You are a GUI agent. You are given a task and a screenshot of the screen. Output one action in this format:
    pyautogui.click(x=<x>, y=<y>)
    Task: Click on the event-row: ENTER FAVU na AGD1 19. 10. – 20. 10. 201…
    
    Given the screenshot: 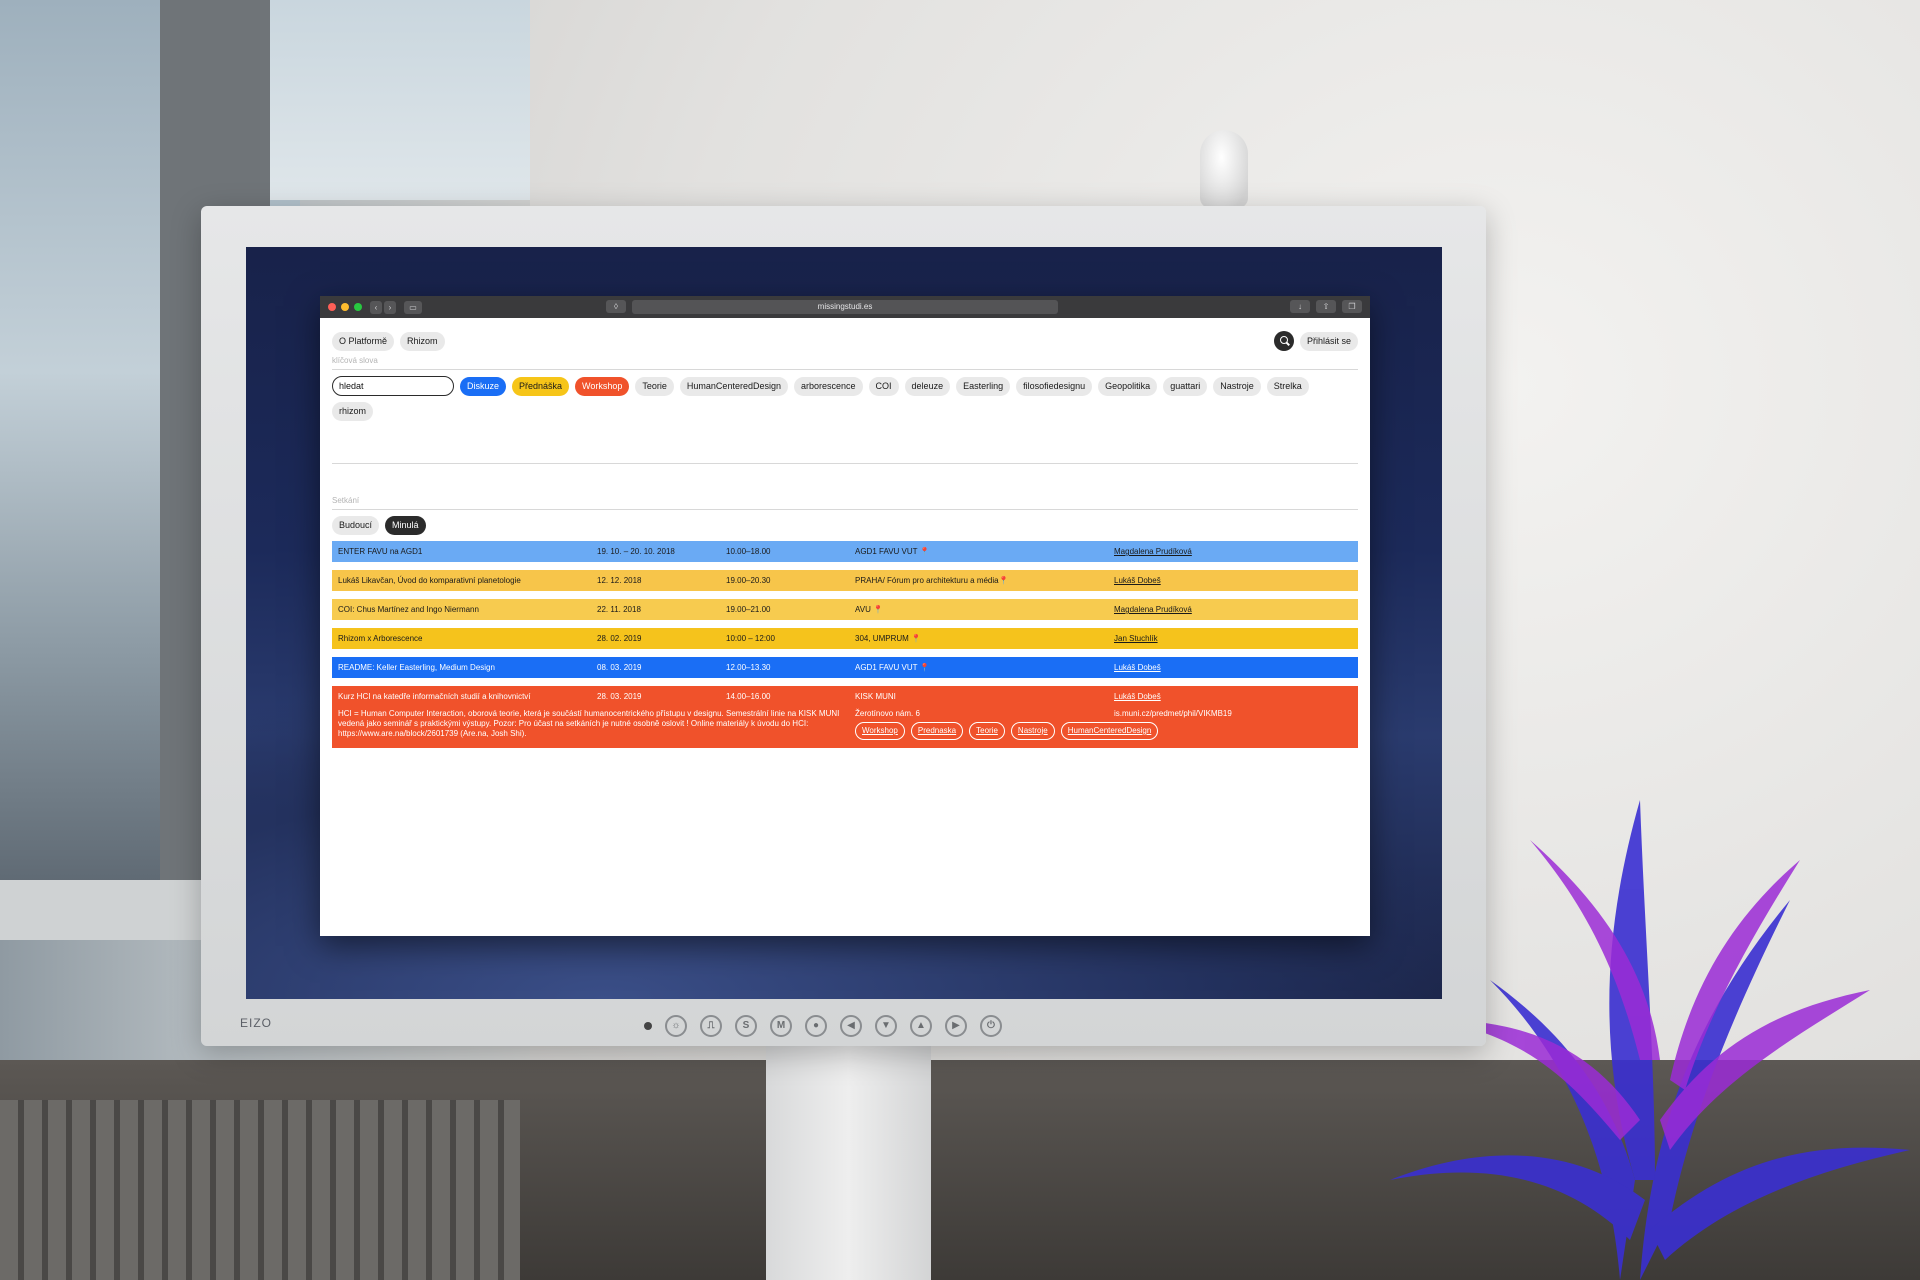 What is the action you would take?
    pyautogui.click(x=845, y=551)
    